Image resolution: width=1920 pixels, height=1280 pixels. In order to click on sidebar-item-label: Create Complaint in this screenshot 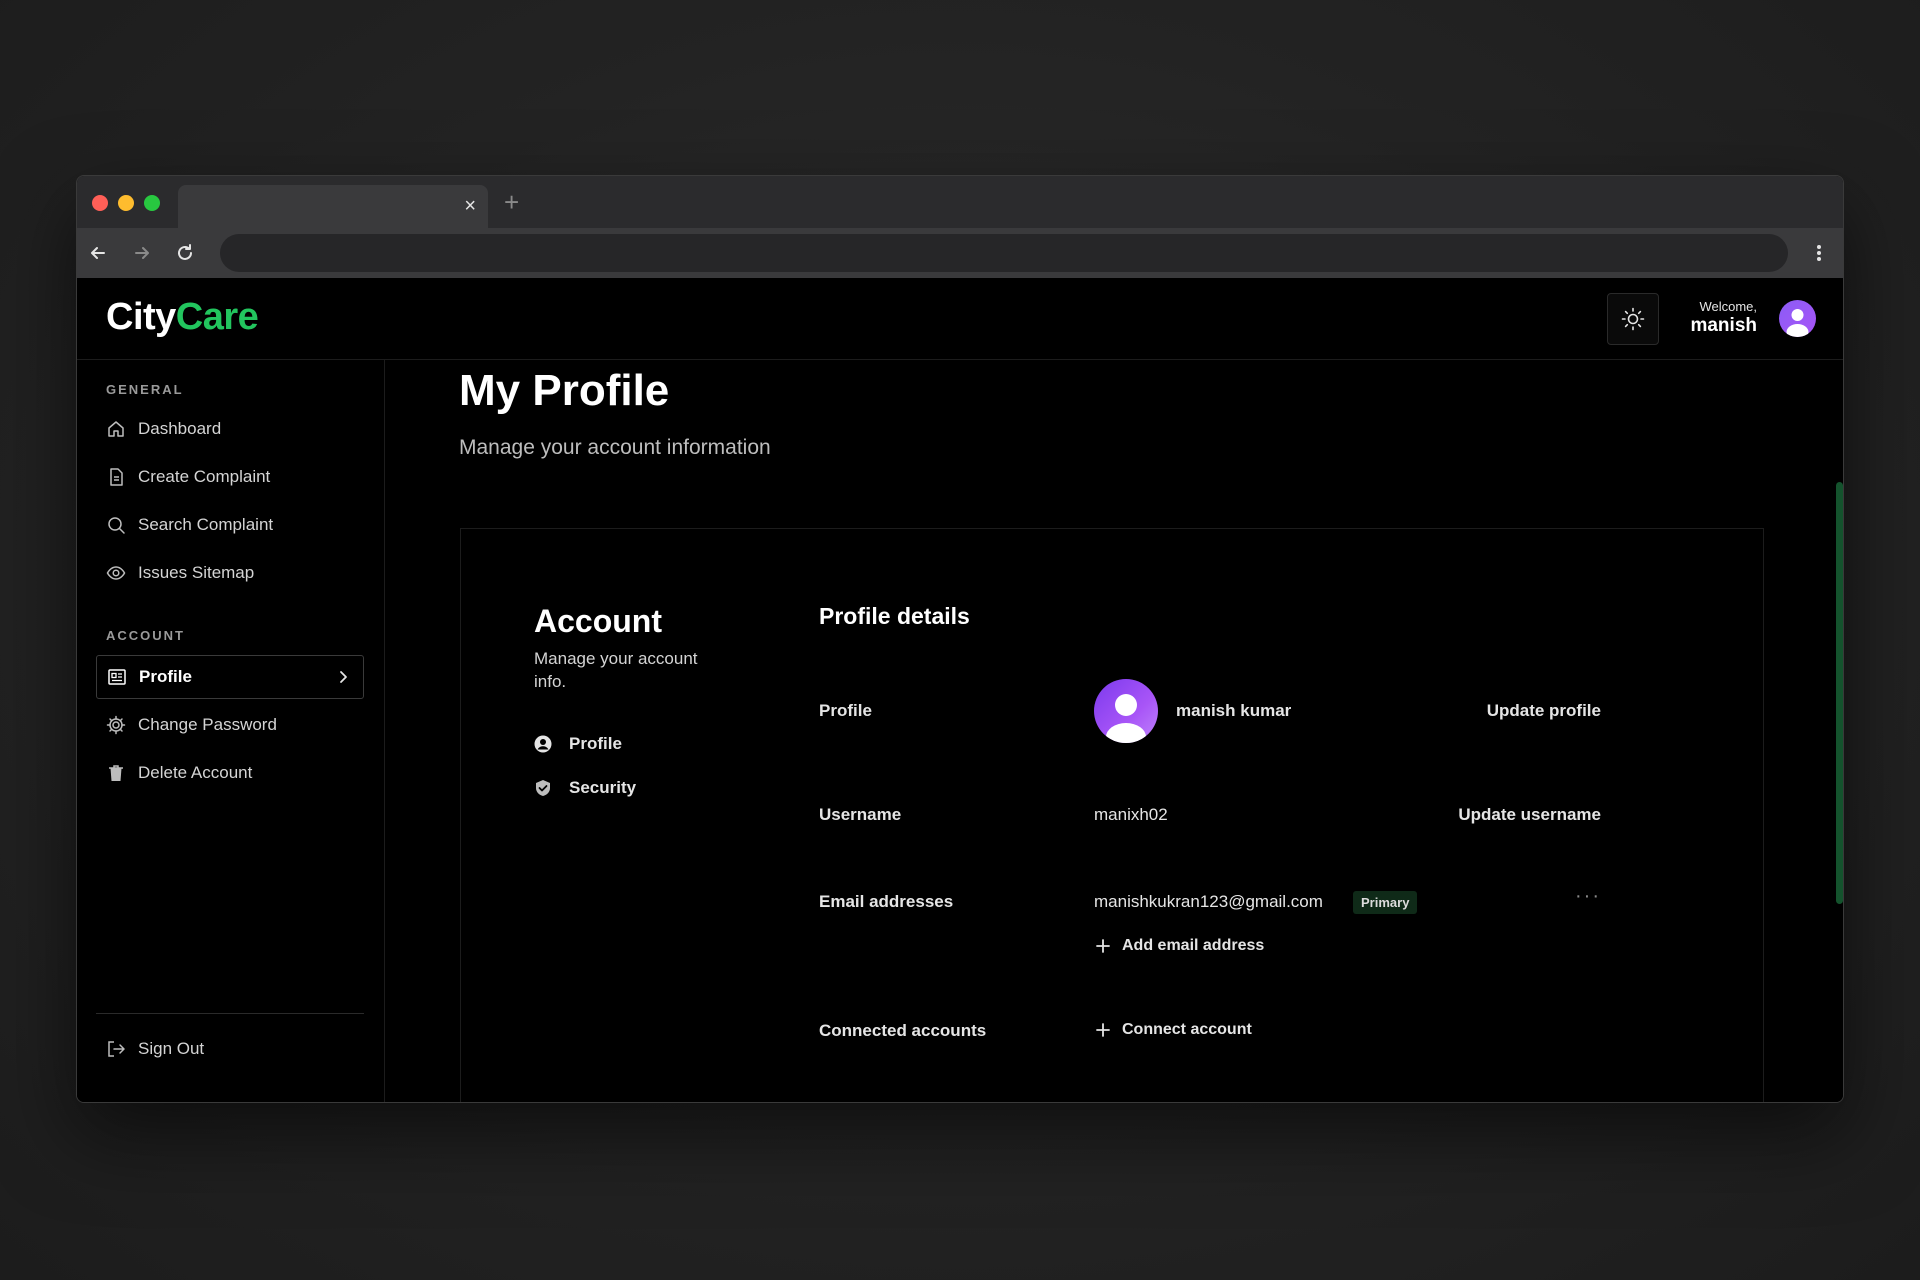, I will do `click(204, 476)`.